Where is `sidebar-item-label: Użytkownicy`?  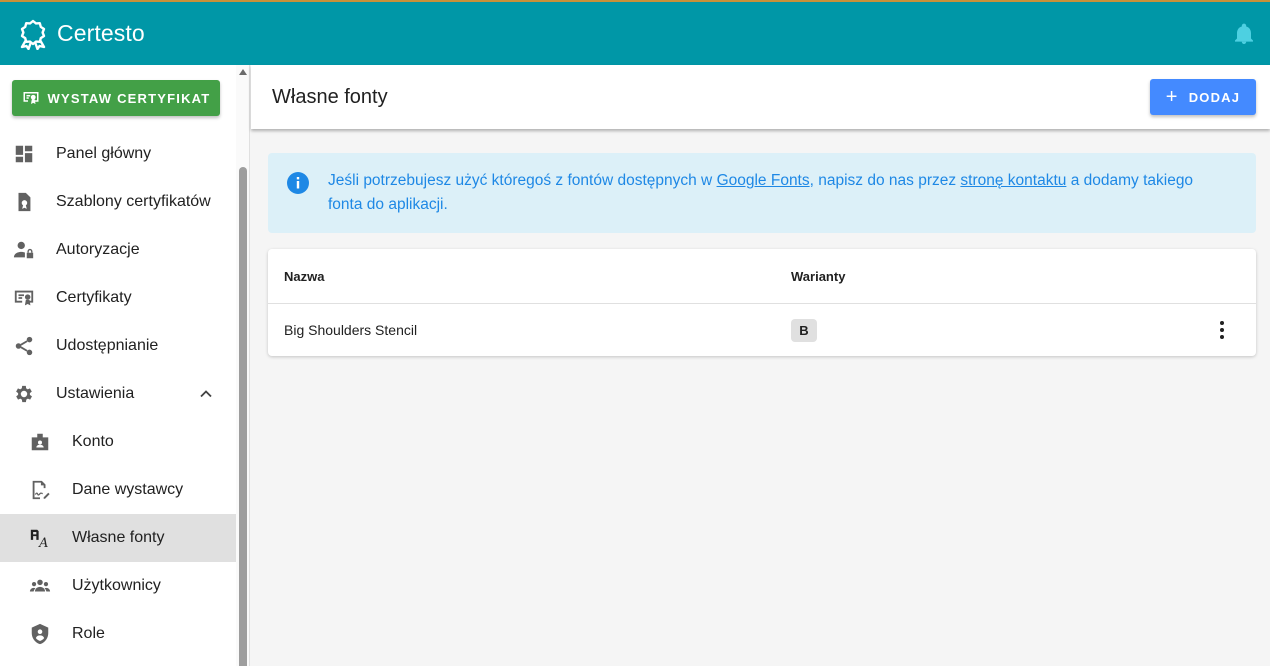 sidebar-item-label: Użytkownicy is located at coordinates (116, 585).